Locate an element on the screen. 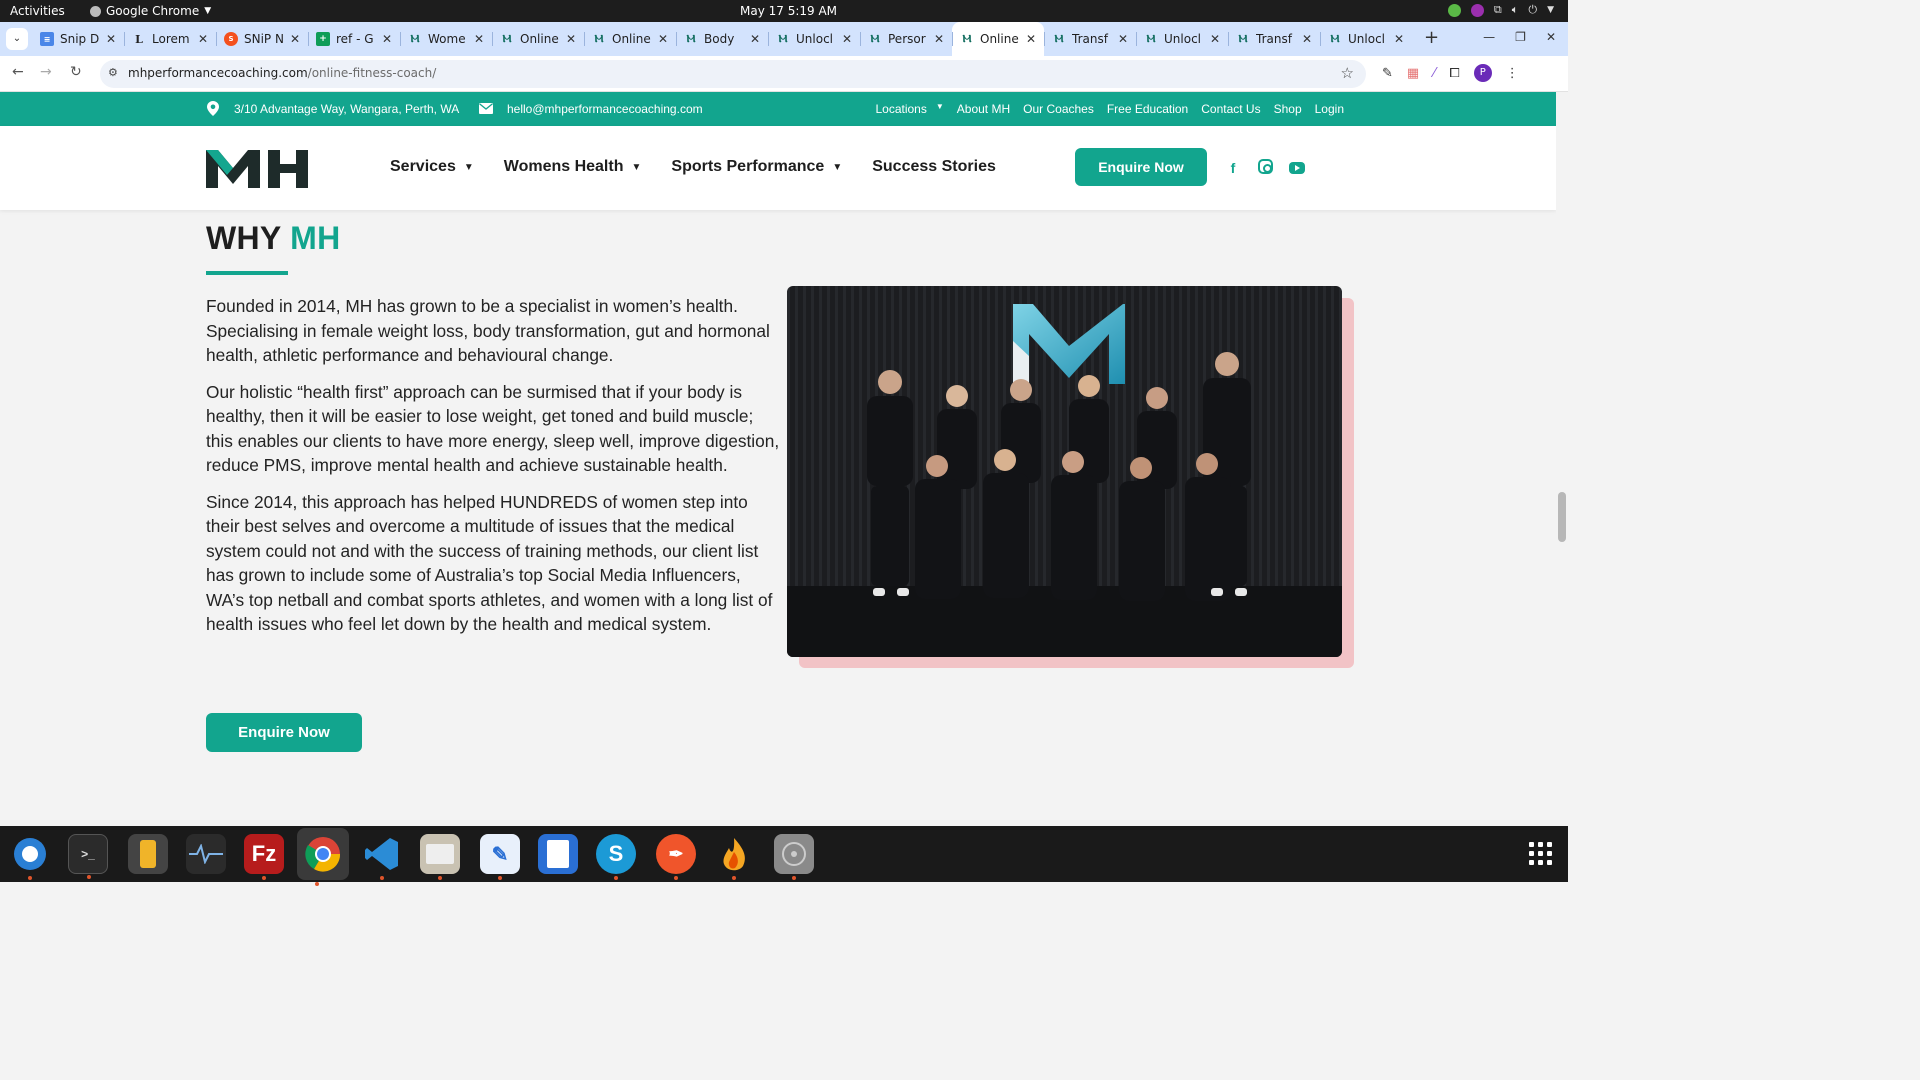 The image size is (1920, 1080). app-menu: Google Chrome ▼ is located at coordinates (150, 11).